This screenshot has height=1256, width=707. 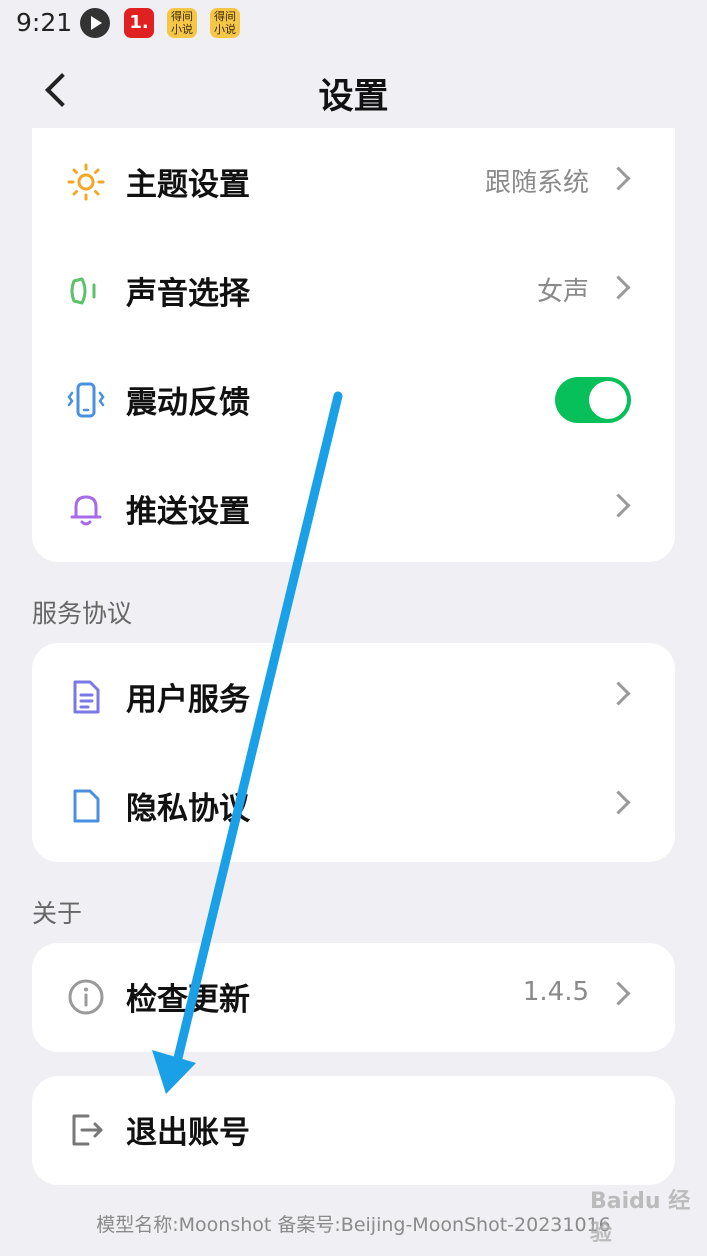 What do you see at coordinates (174, 1072) in the screenshot?
I see `annotation-arrow-head` at bounding box center [174, 1072].